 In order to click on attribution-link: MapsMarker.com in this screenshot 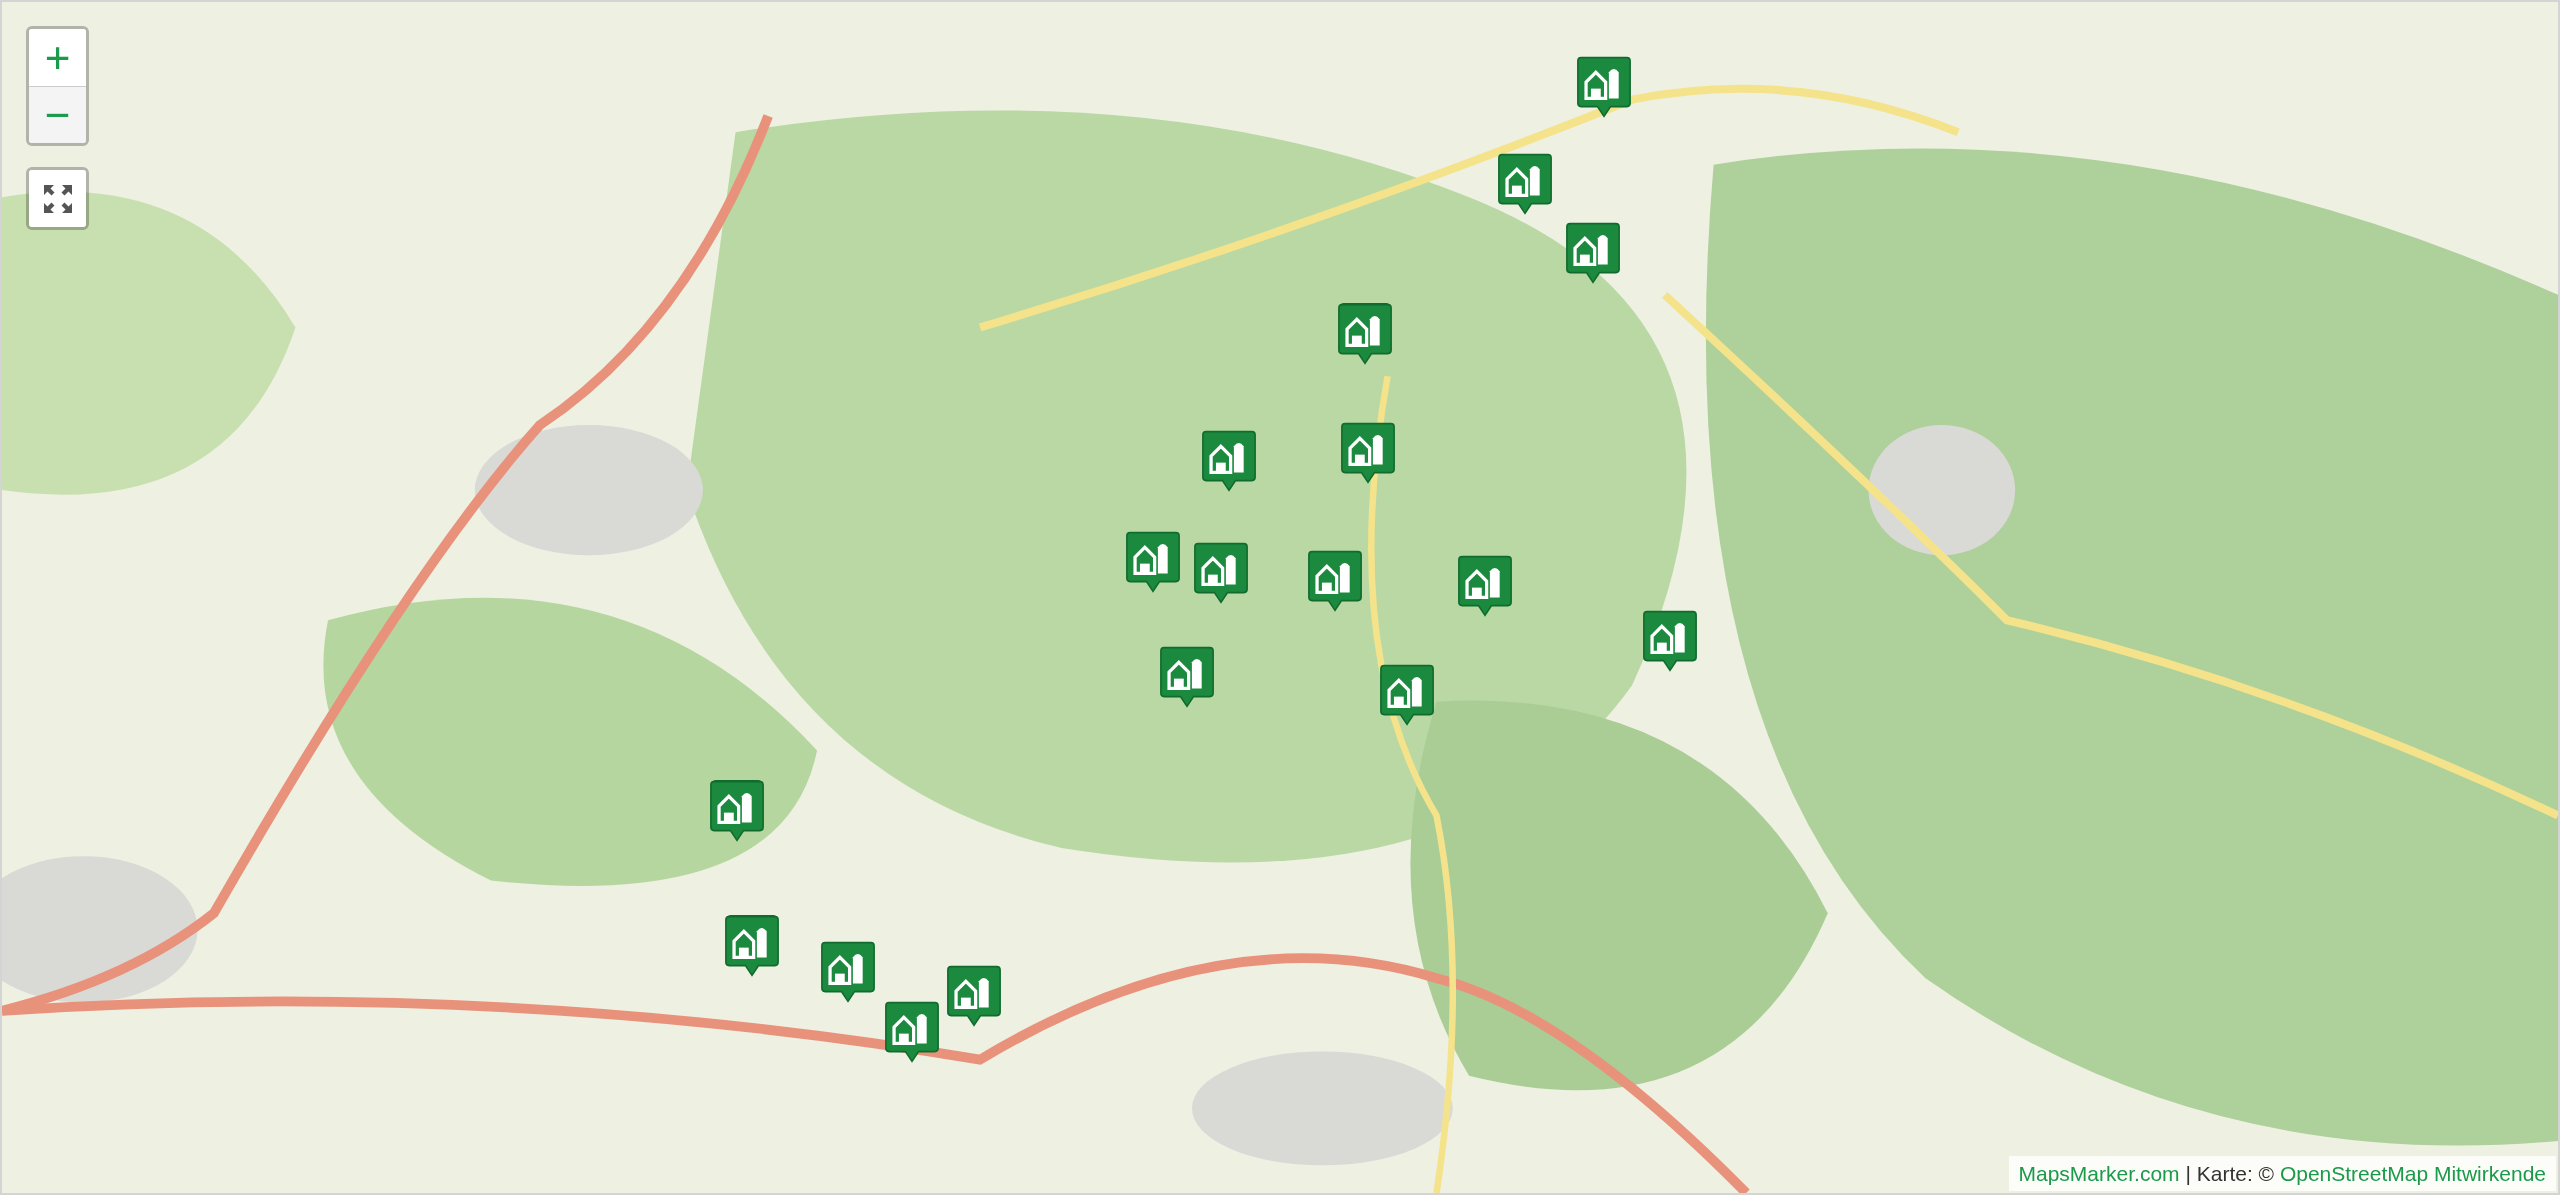, I will do `click(2099, 1173)`.